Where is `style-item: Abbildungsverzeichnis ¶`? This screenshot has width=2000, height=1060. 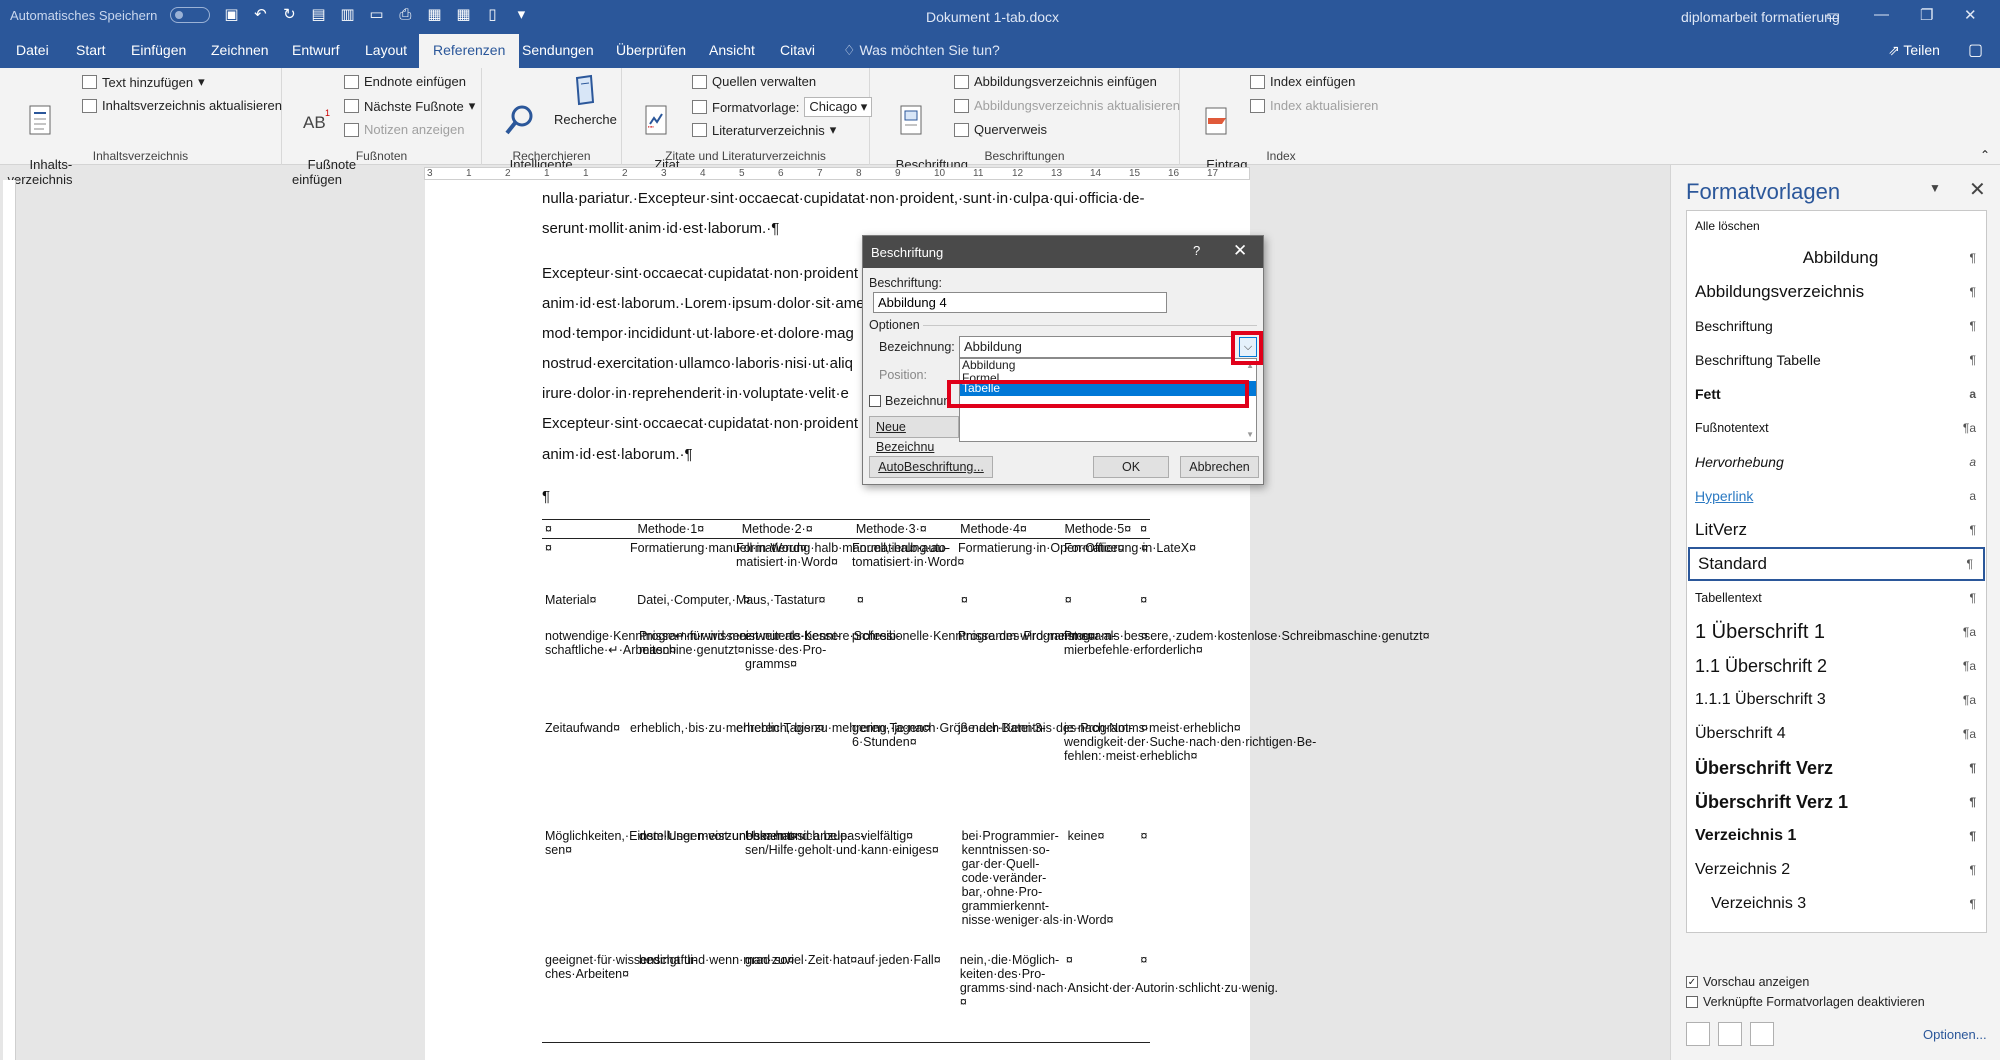 style-item: Abbildungsverzeichnis ¶ is located at coordinates (1836, 292).